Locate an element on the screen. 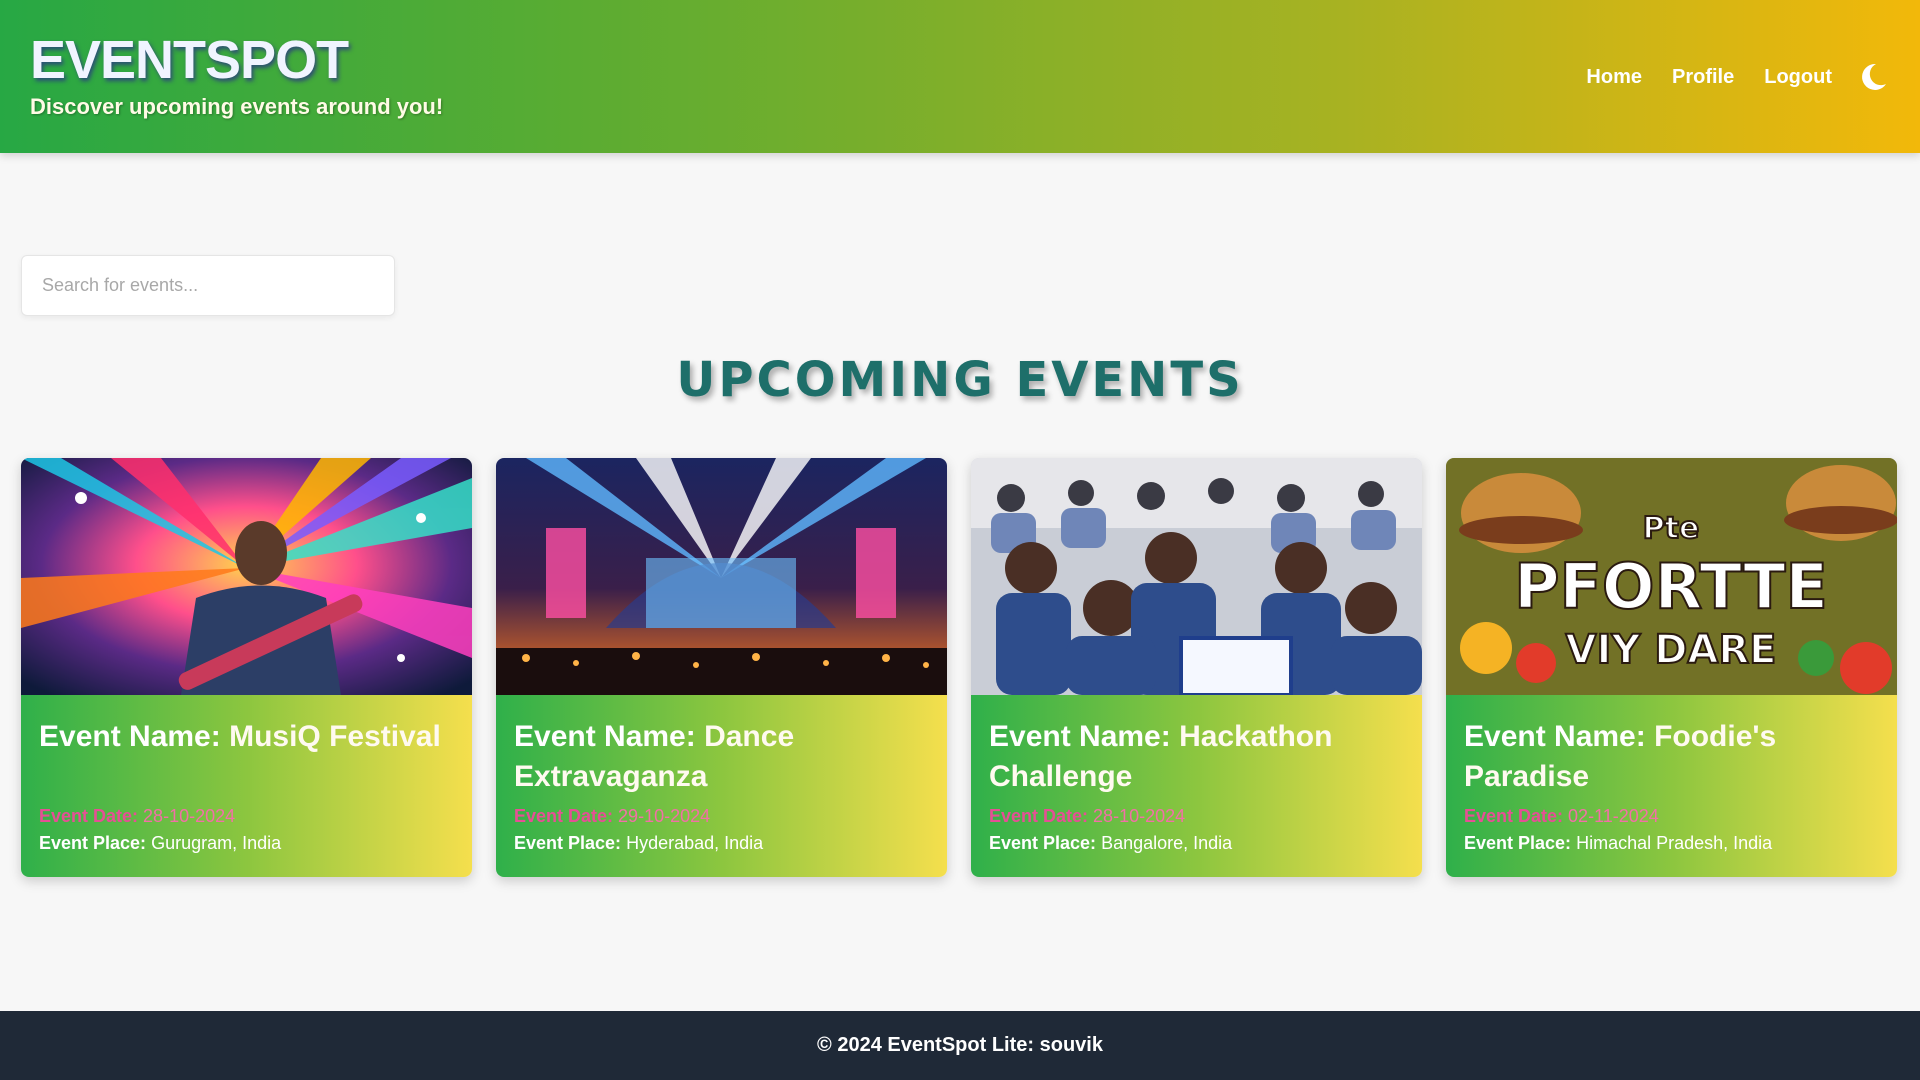 The width and height of the screenshot is (1920, 1080). event-date-value: 29-10-2024 is located at coordinates (664, 816).